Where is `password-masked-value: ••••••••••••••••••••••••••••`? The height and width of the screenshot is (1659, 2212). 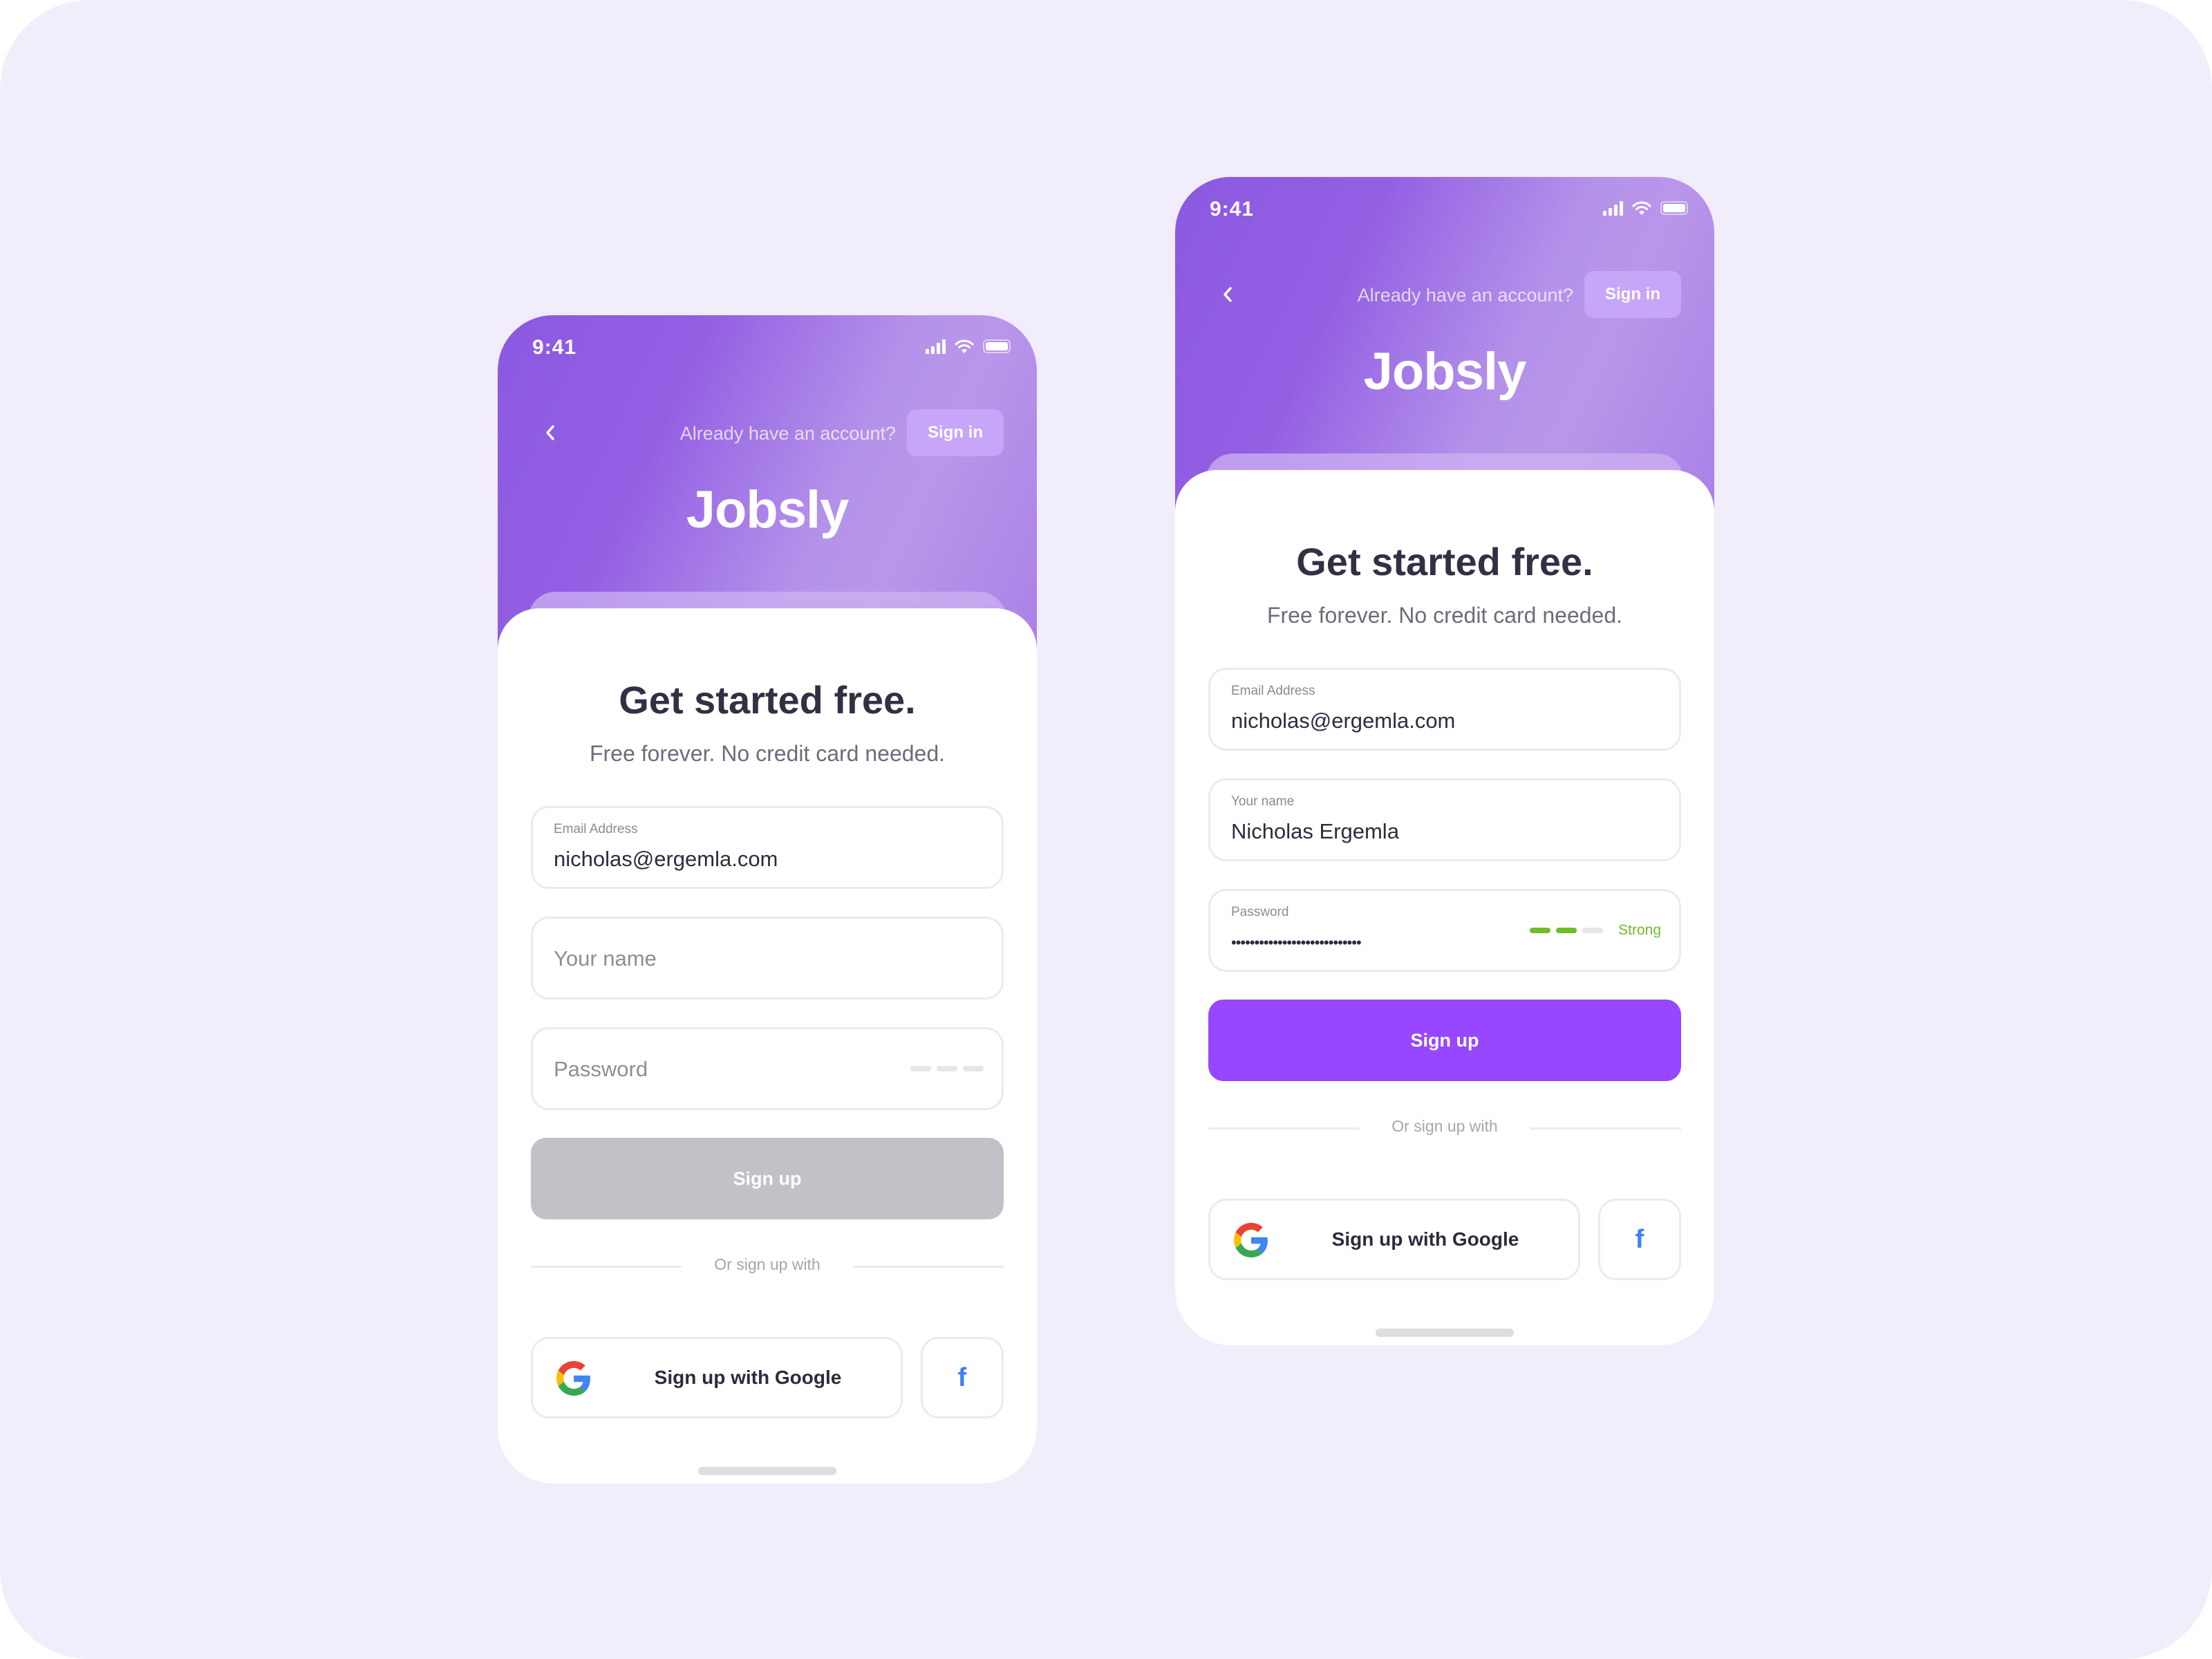
password-masked-value: •••••••••••••••••••••••••••• is located at coordinates (1296, 943).